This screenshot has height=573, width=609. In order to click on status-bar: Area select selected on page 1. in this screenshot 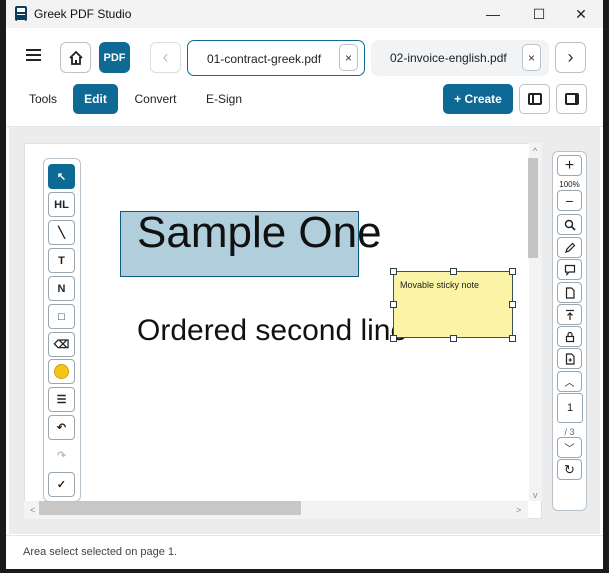, I will do `click(304, 552)`.